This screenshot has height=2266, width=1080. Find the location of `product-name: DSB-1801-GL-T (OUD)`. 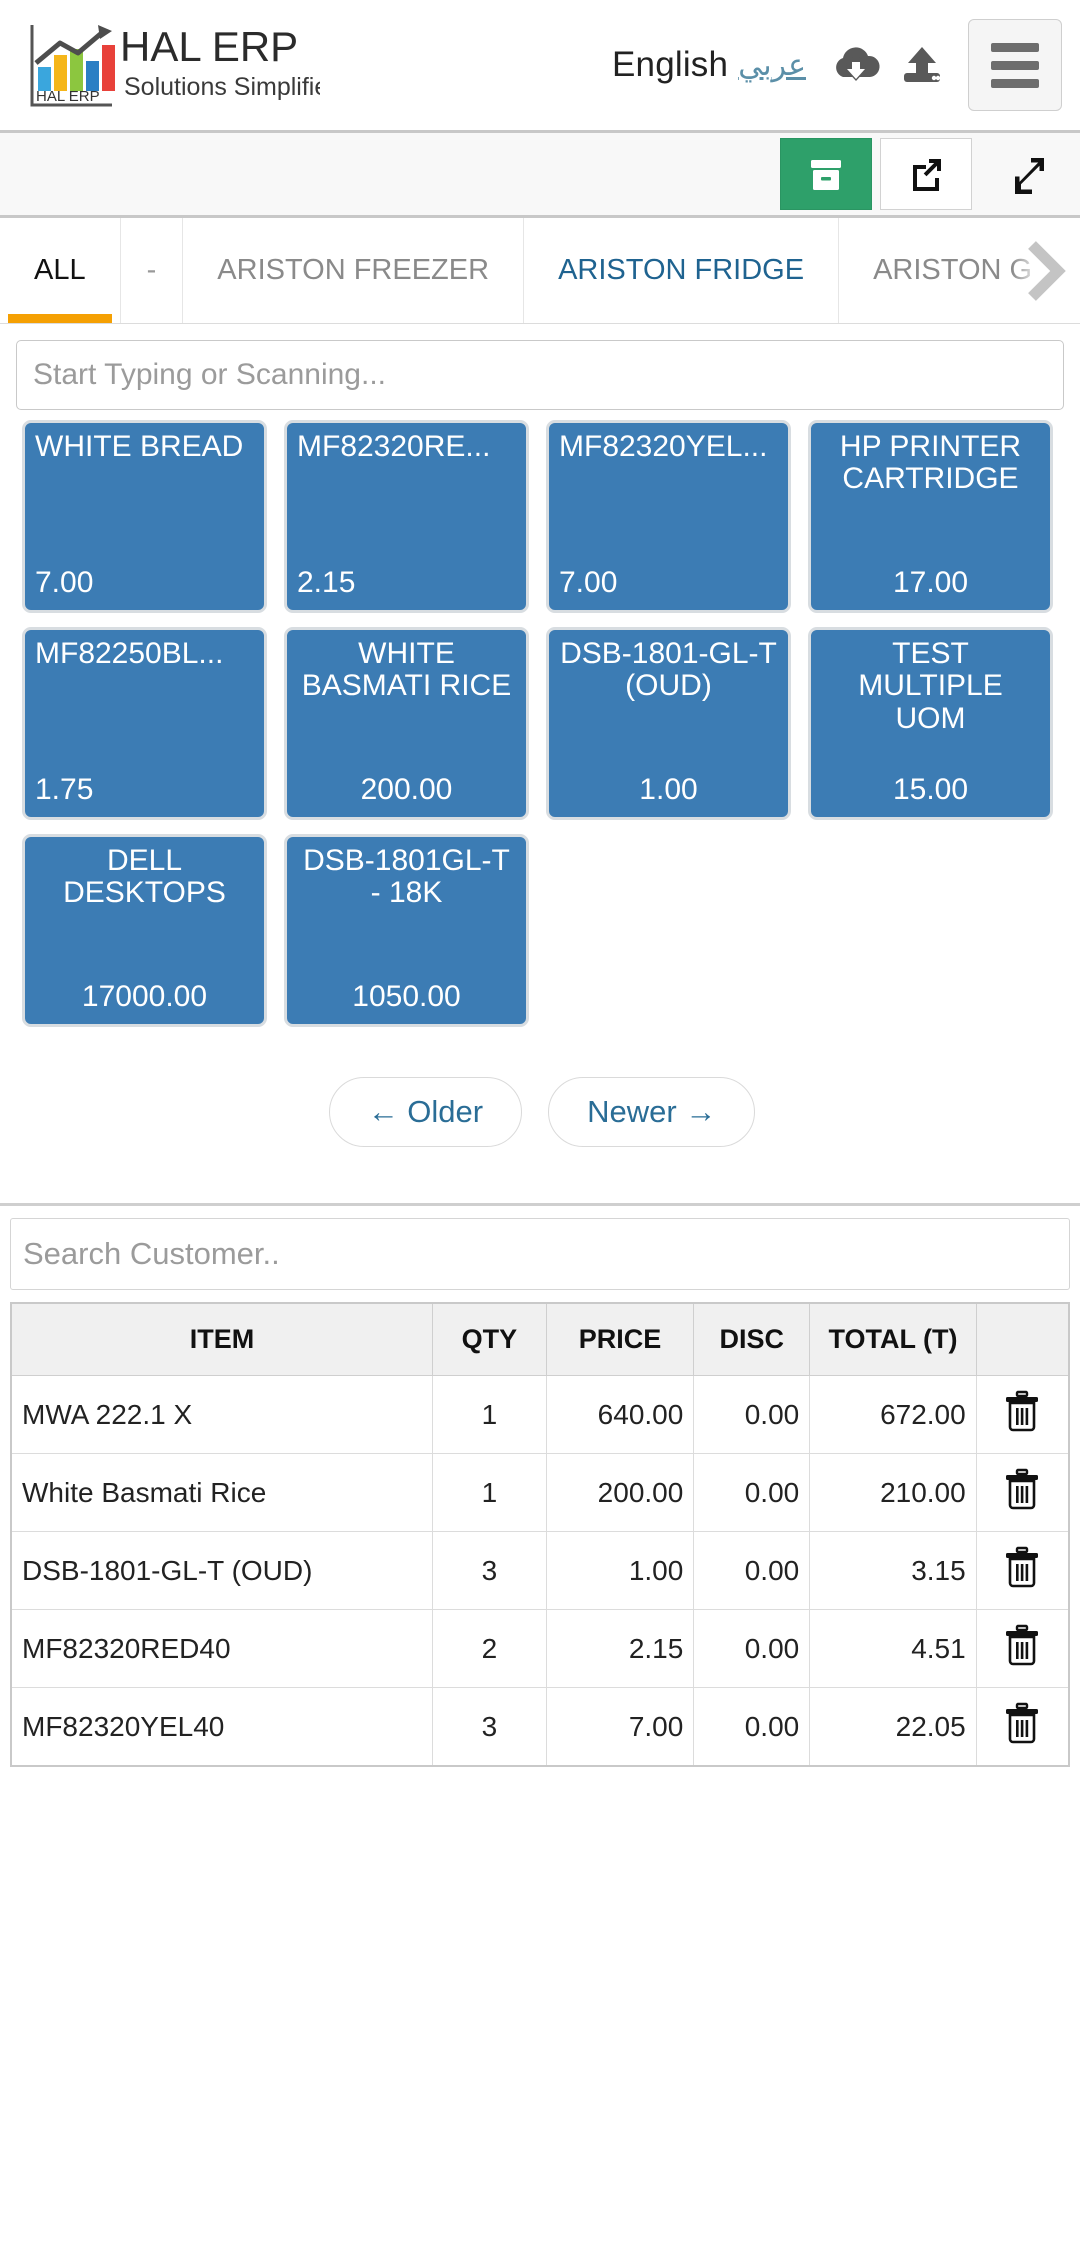

product-name: DSB-1801-GL-T (OUD) is located at coordinates (668, 670).